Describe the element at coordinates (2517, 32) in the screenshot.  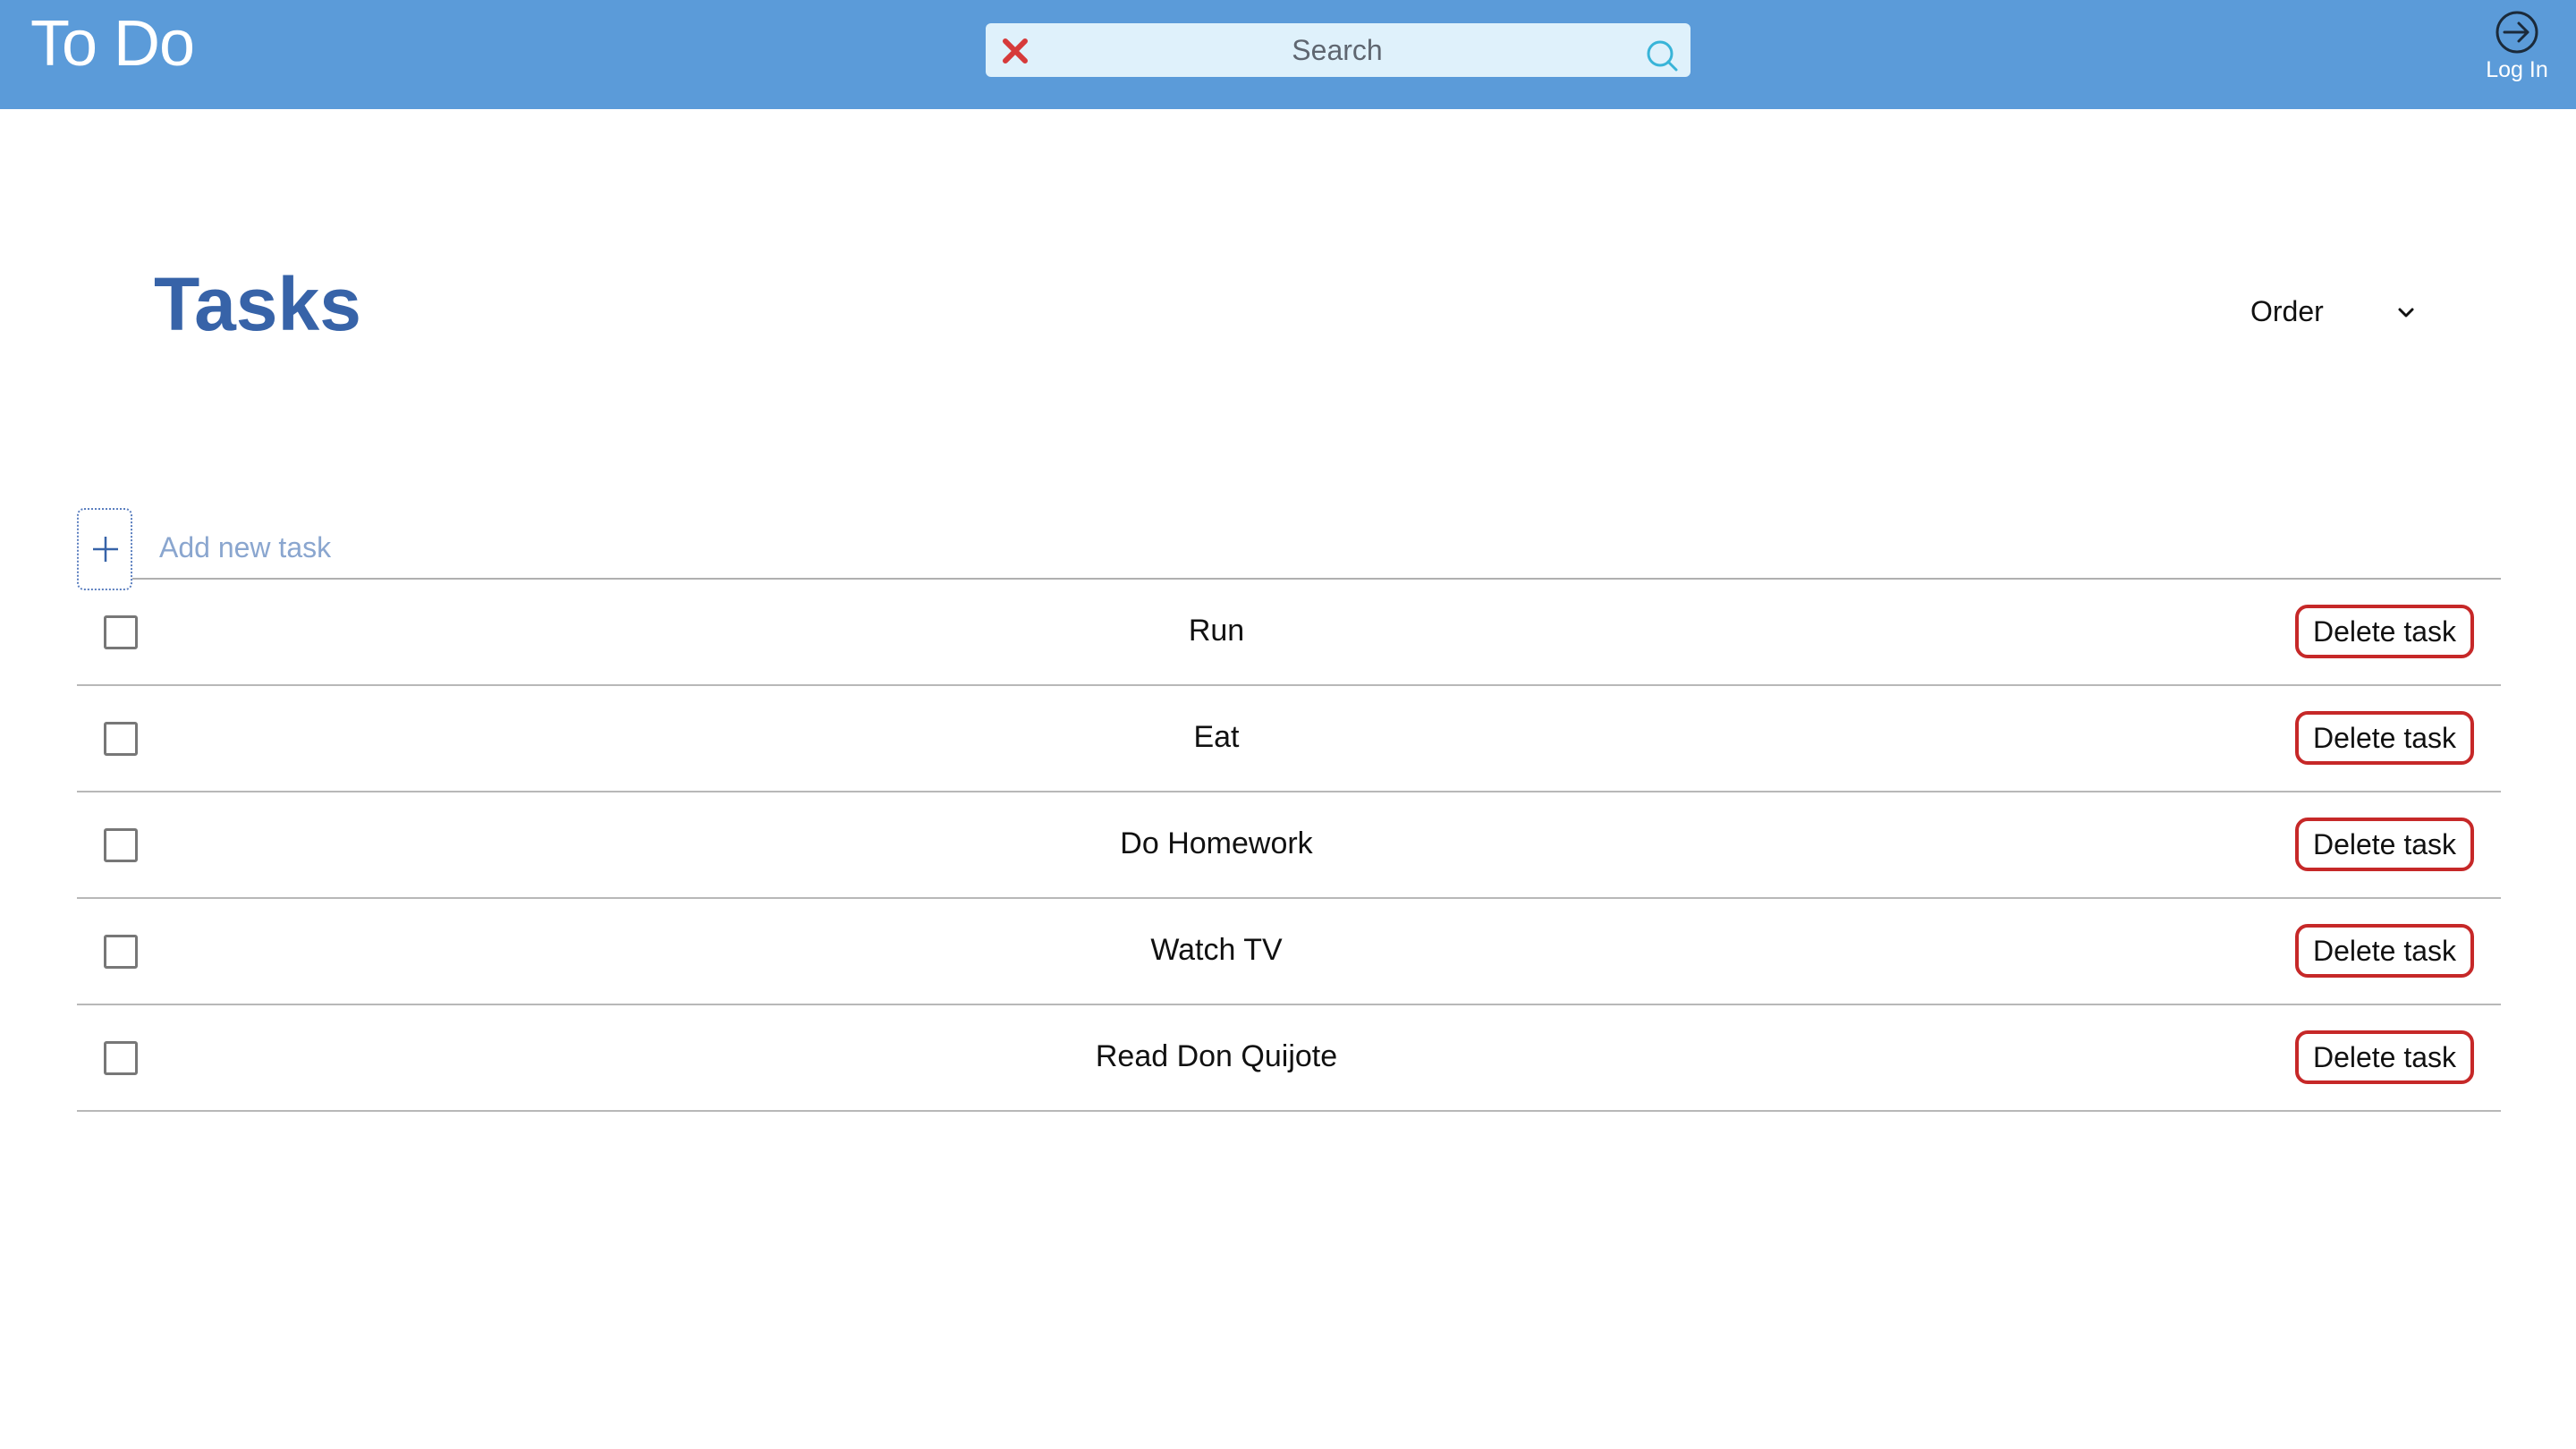
I see `login-icon` at that location.